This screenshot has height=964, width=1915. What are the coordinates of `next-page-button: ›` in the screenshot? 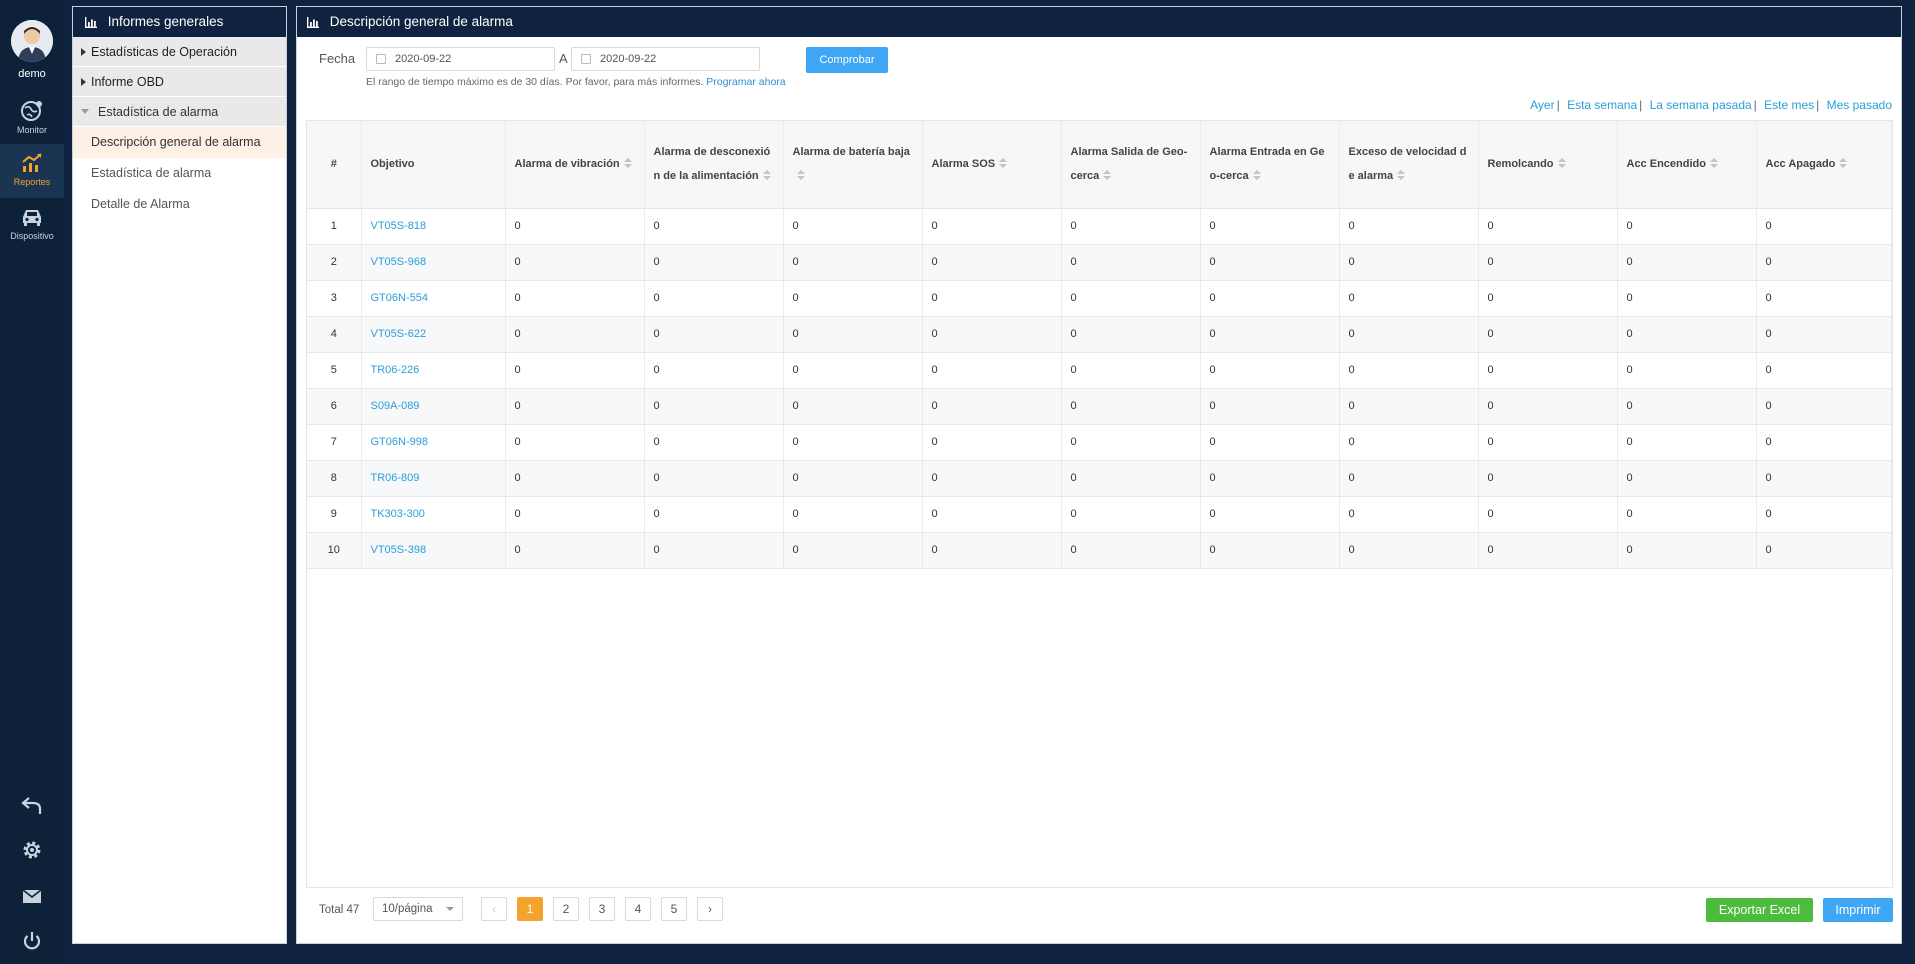 It's located at (710, 909).